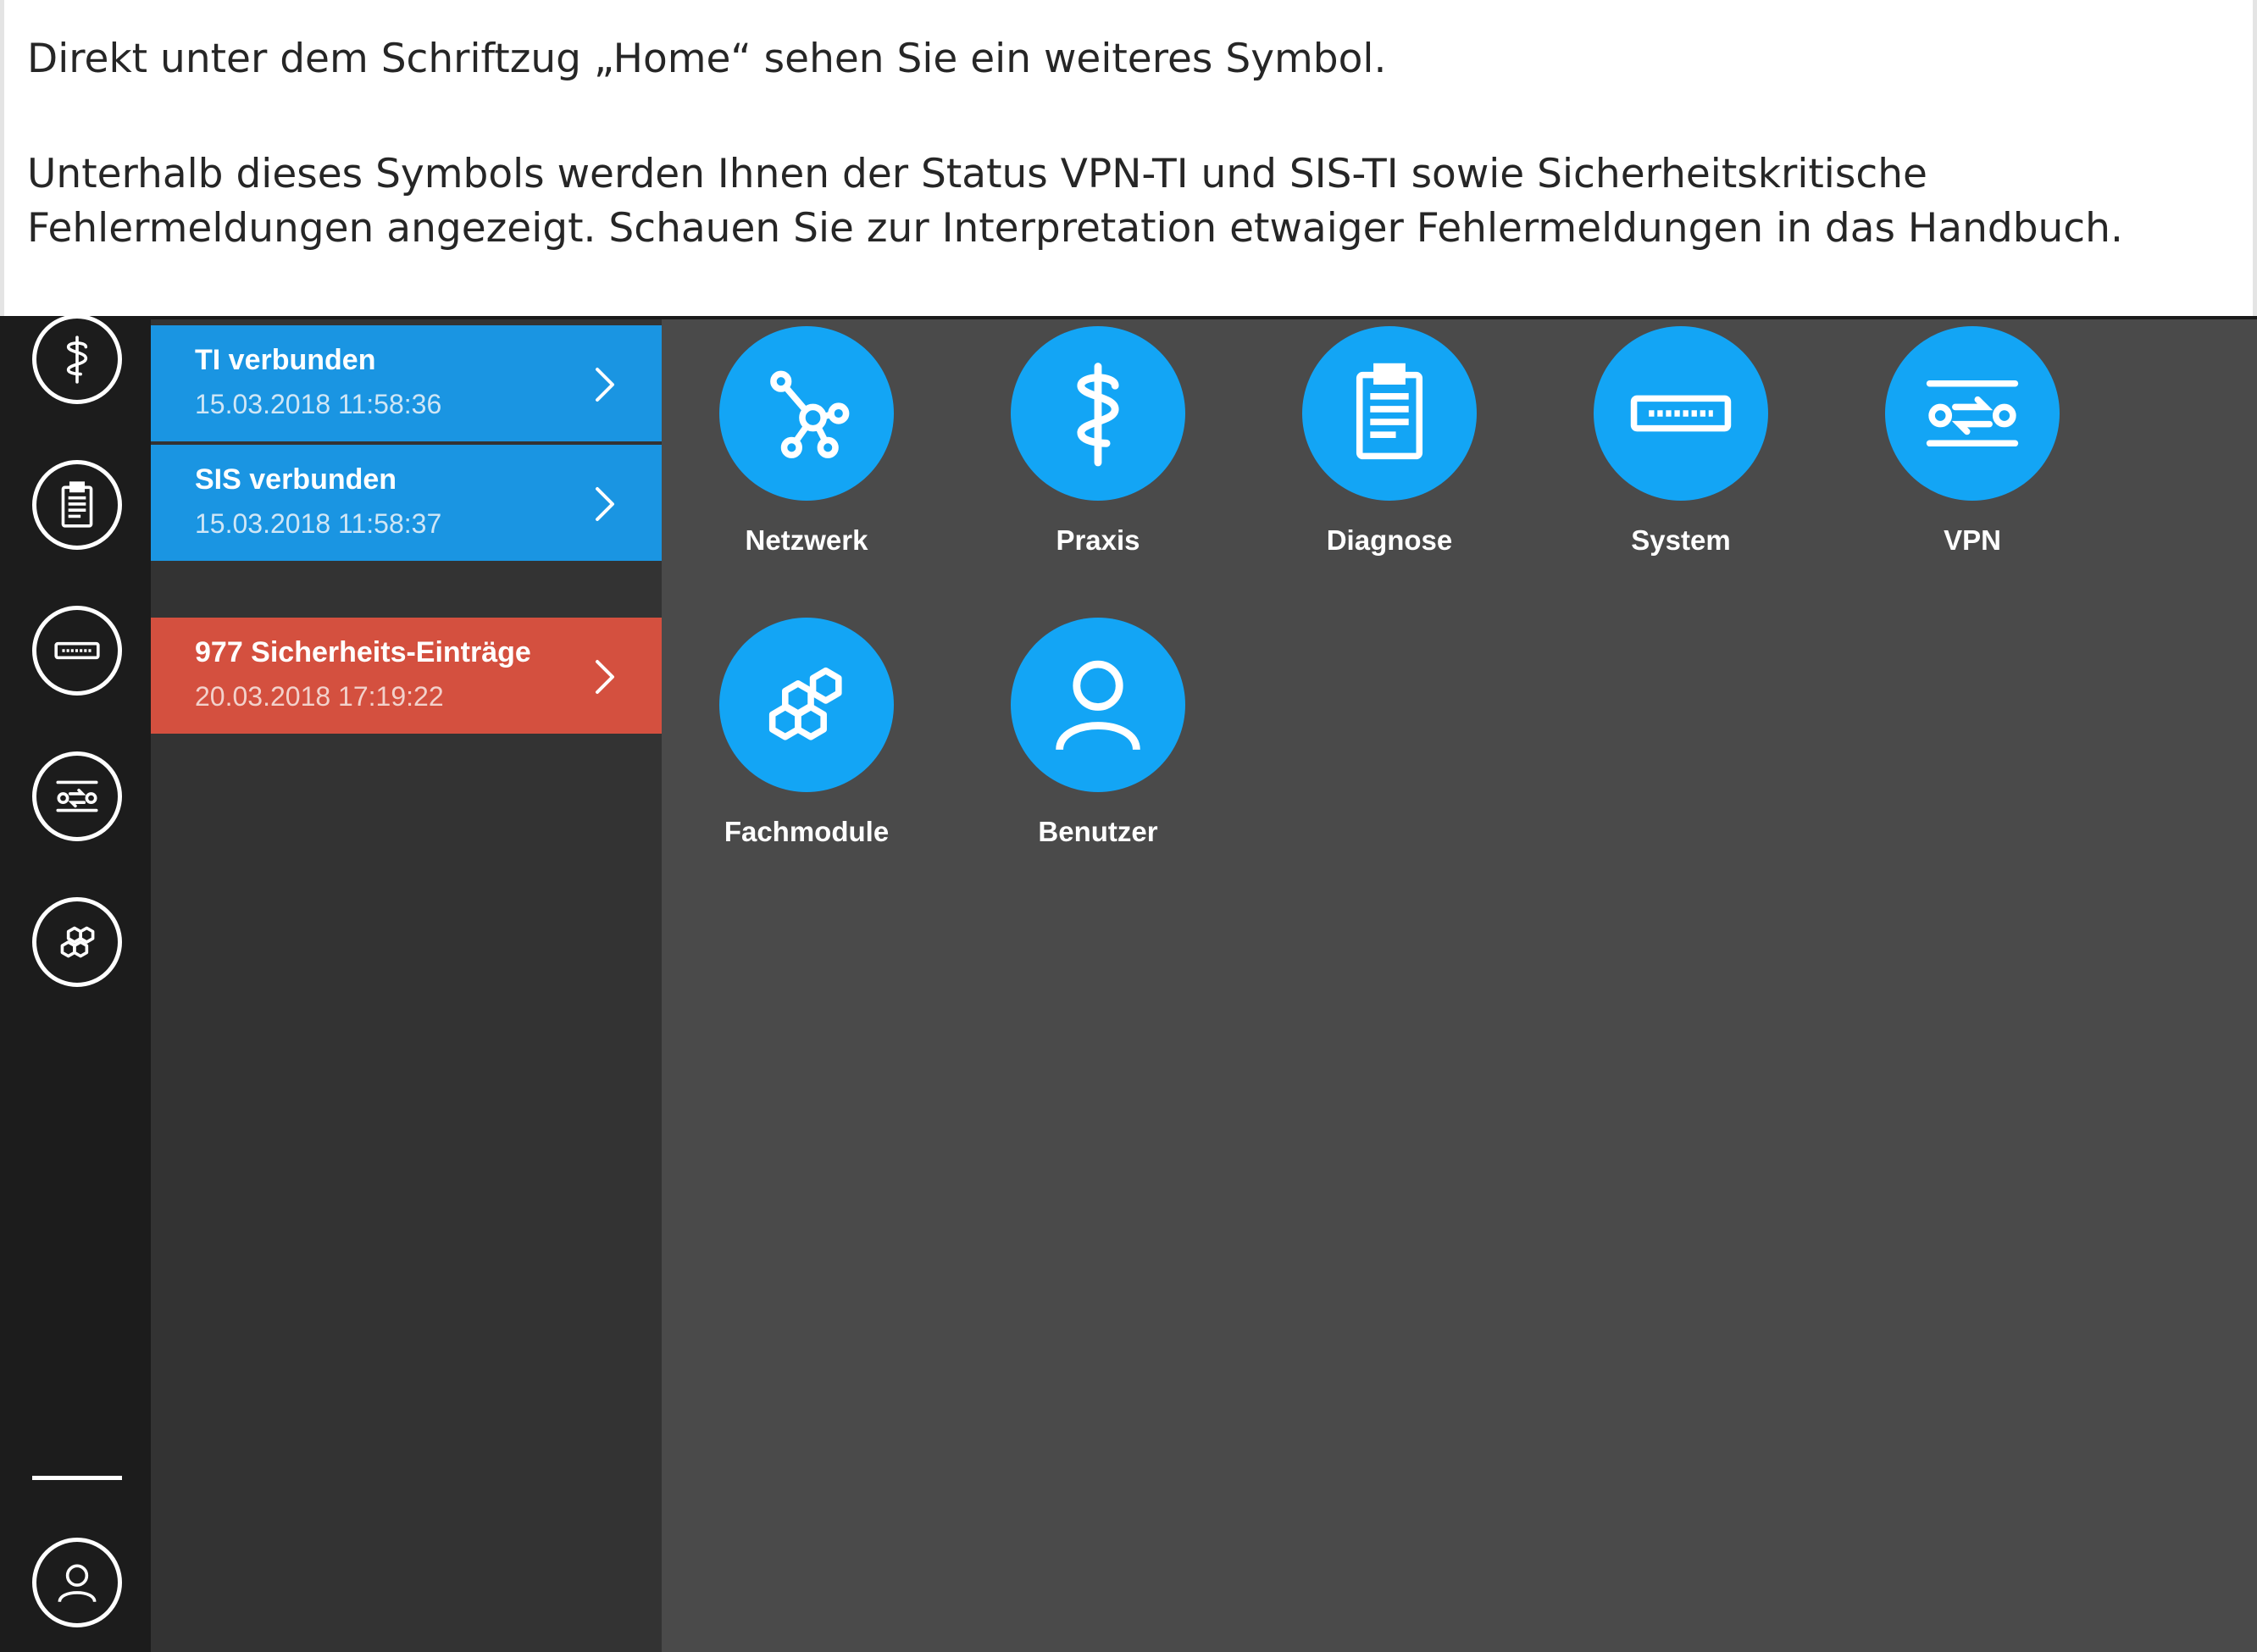 Image resolution: width=2257 pixels, height=1652 pixels. I want to click on tile-praxis: Praxis, so click(1098, 441).